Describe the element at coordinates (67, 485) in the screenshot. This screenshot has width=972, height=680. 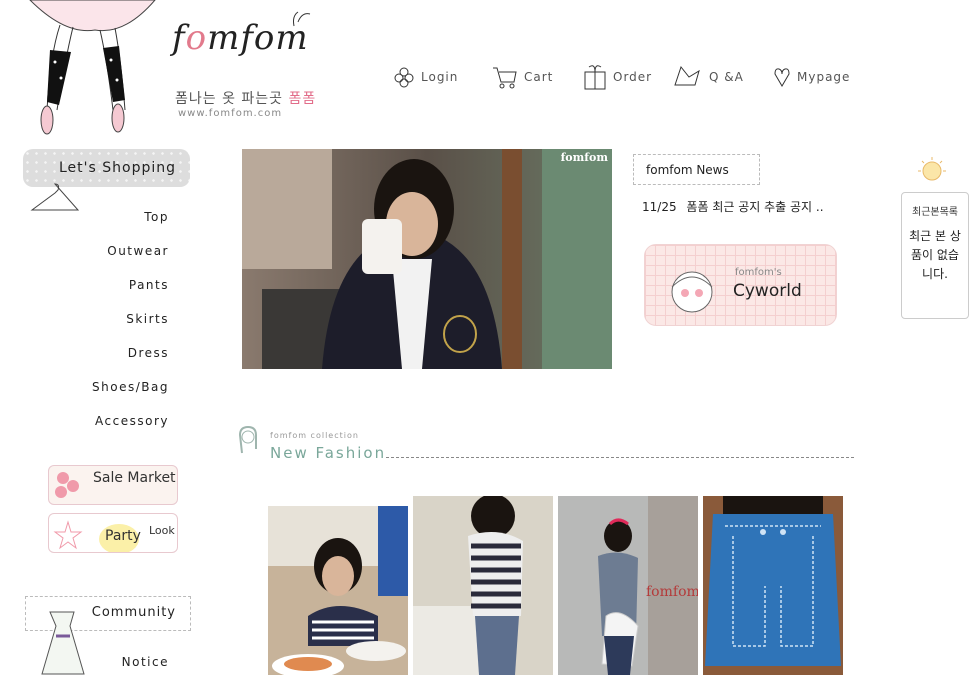
I see `blossom-icon` at that location.